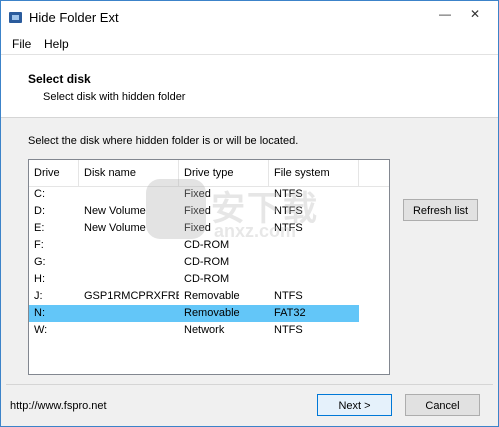  I want to click on disk-row-e: E: New Volume Fixed NTFS, so click(194, 228).